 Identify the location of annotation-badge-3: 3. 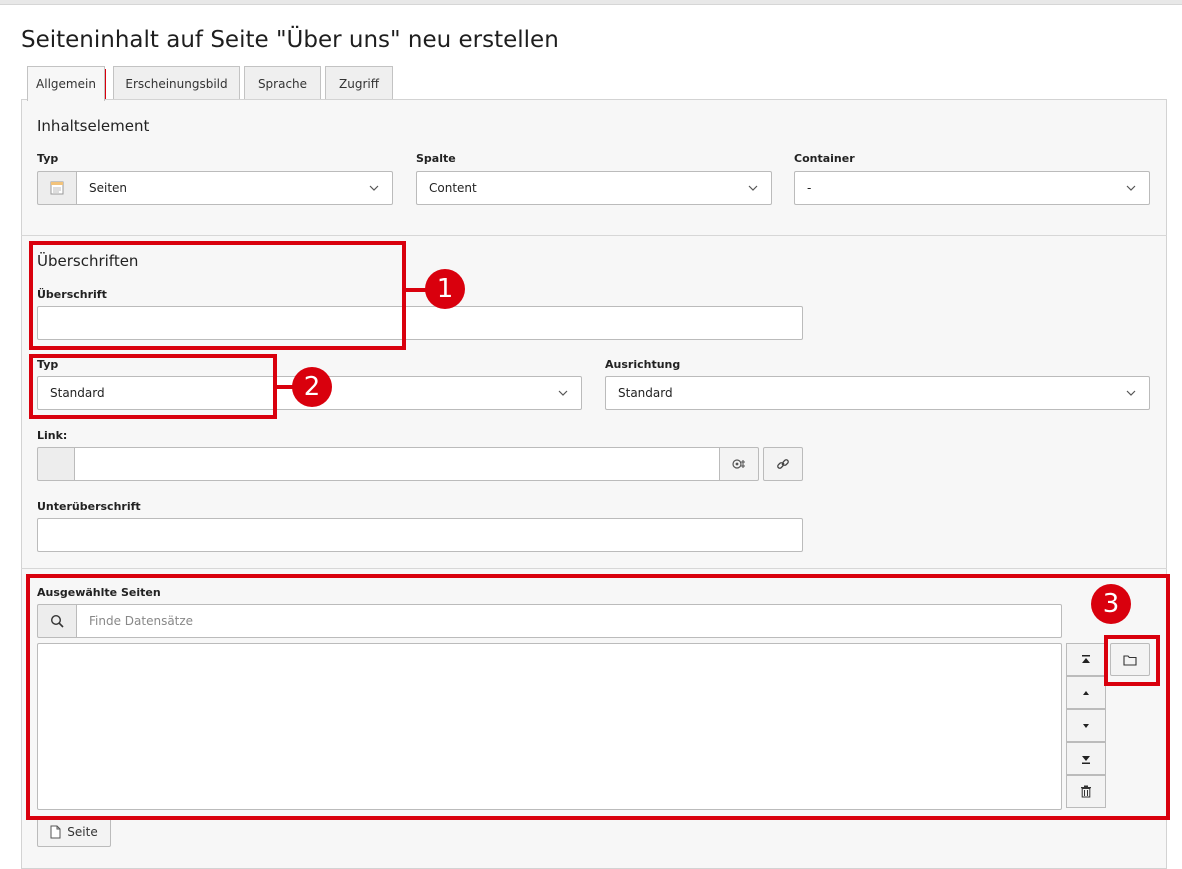
(1111, 604).